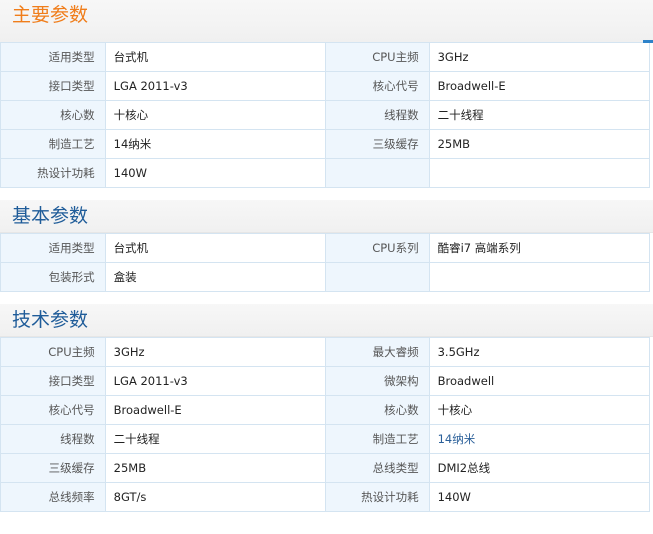  I want to click on table-row: 接口类型 LGA 2011-v3 核心代号 Broadwell-E, so click(325, 86).